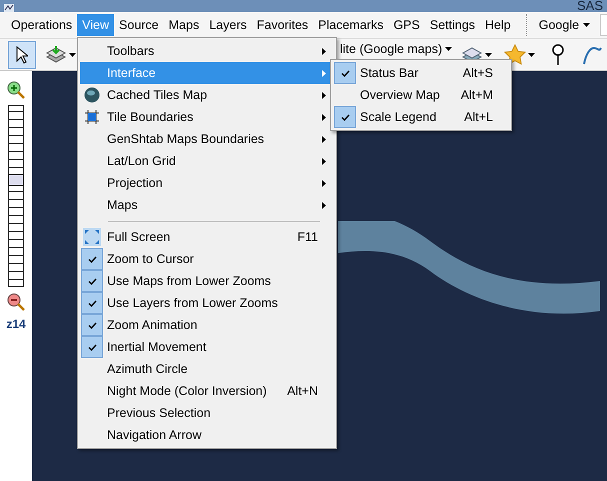 The width and height of the screenshot is (607, 481). Describe the element at coordinates (207, 303) in the screenshot. I see `menu-entry: Use Layers from Lower Zooms` at that location.